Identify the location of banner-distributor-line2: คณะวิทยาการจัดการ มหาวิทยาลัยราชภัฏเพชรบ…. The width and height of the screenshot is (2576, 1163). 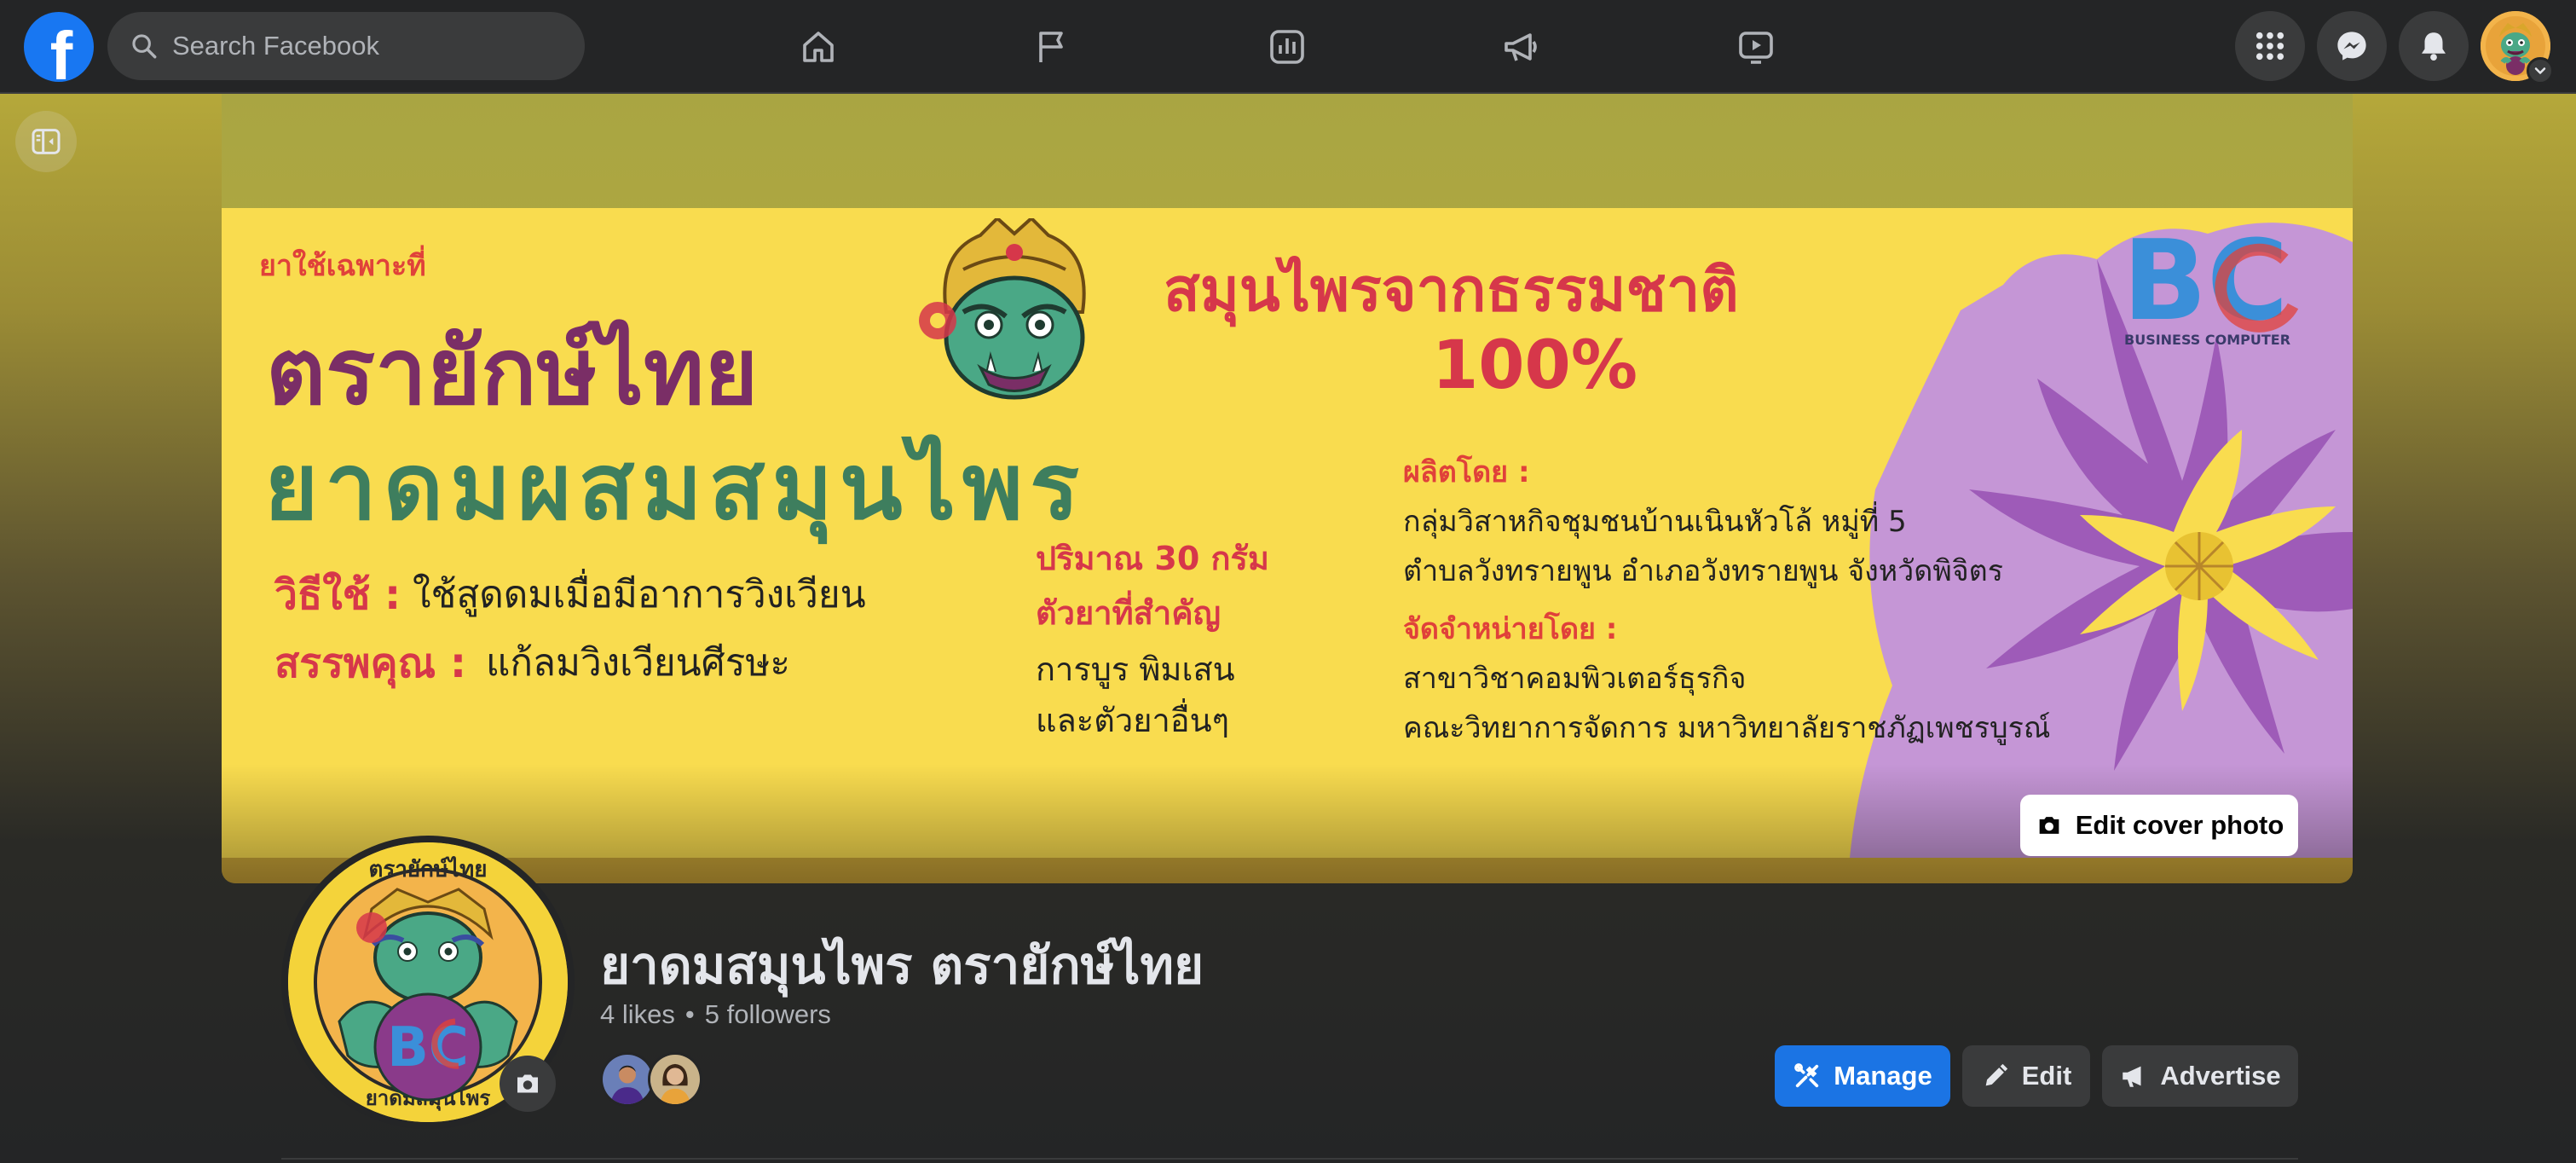
(1727, 728).